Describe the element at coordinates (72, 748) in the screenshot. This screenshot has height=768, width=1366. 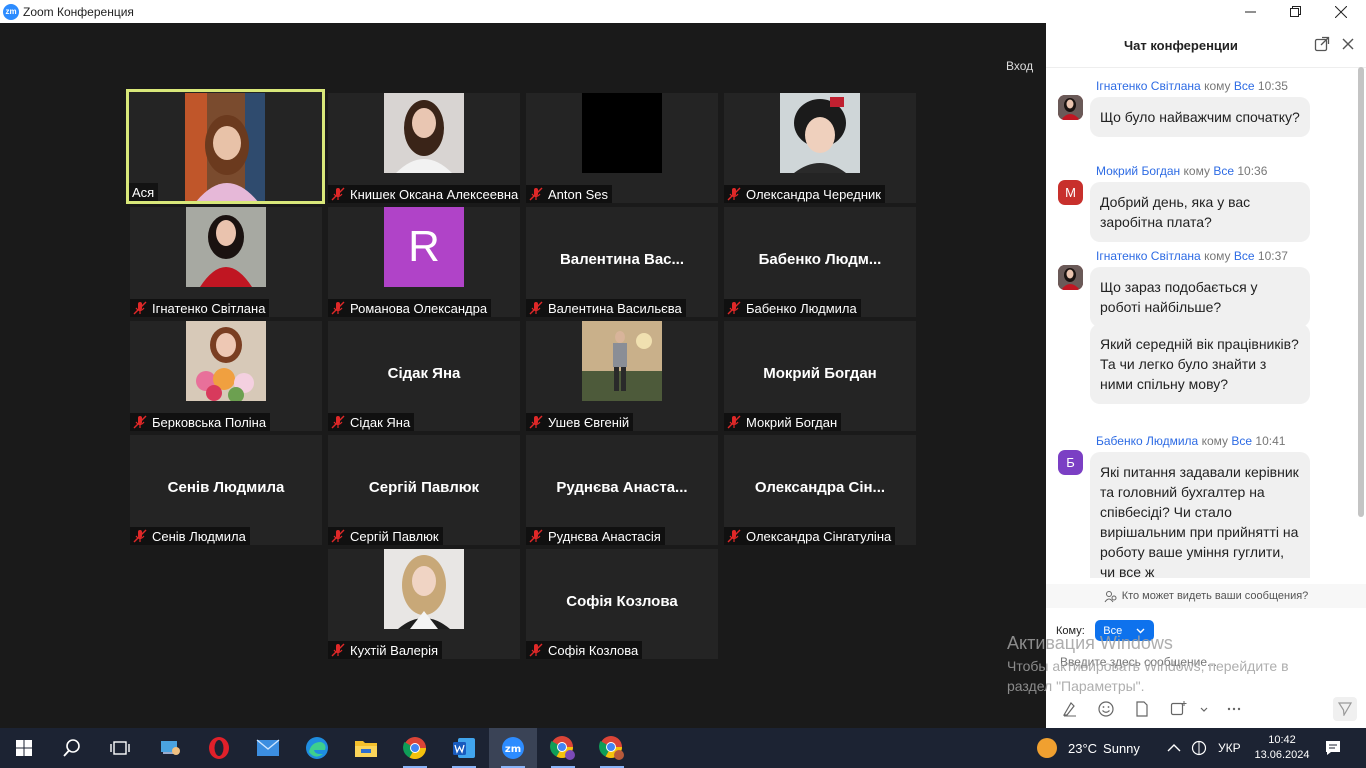
I see `search-button` at that location.